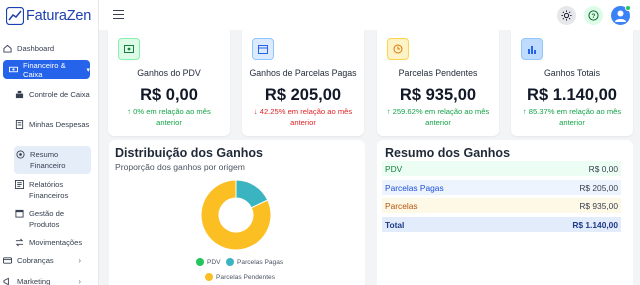 The height and width of the screenshot is (285, 640). What do you see at coordinates (19, 124) in the screenshot?
I see `receipt-icon` at bounding box center [19, 124].